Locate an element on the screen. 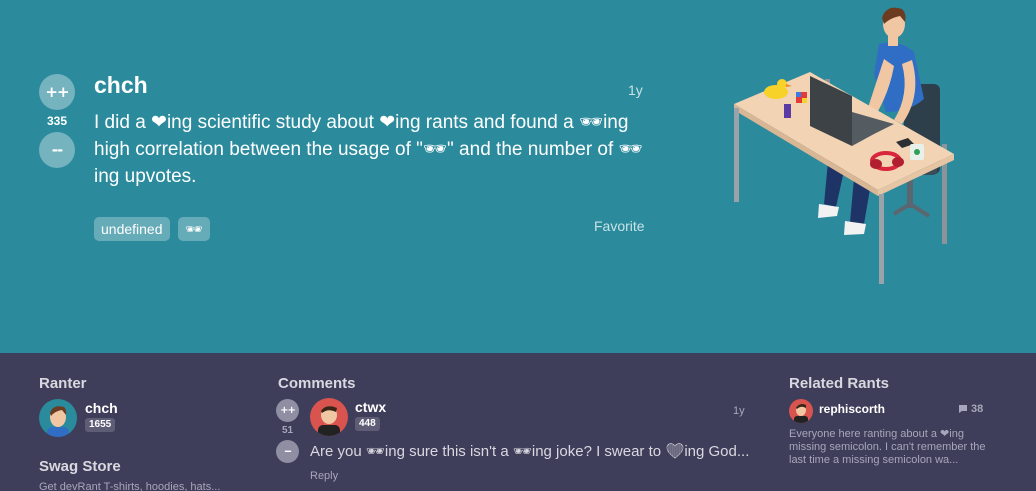 This screenshot has height=491, width=1036. related-comment-count-value: 38 is located at coordinates (977, 409).